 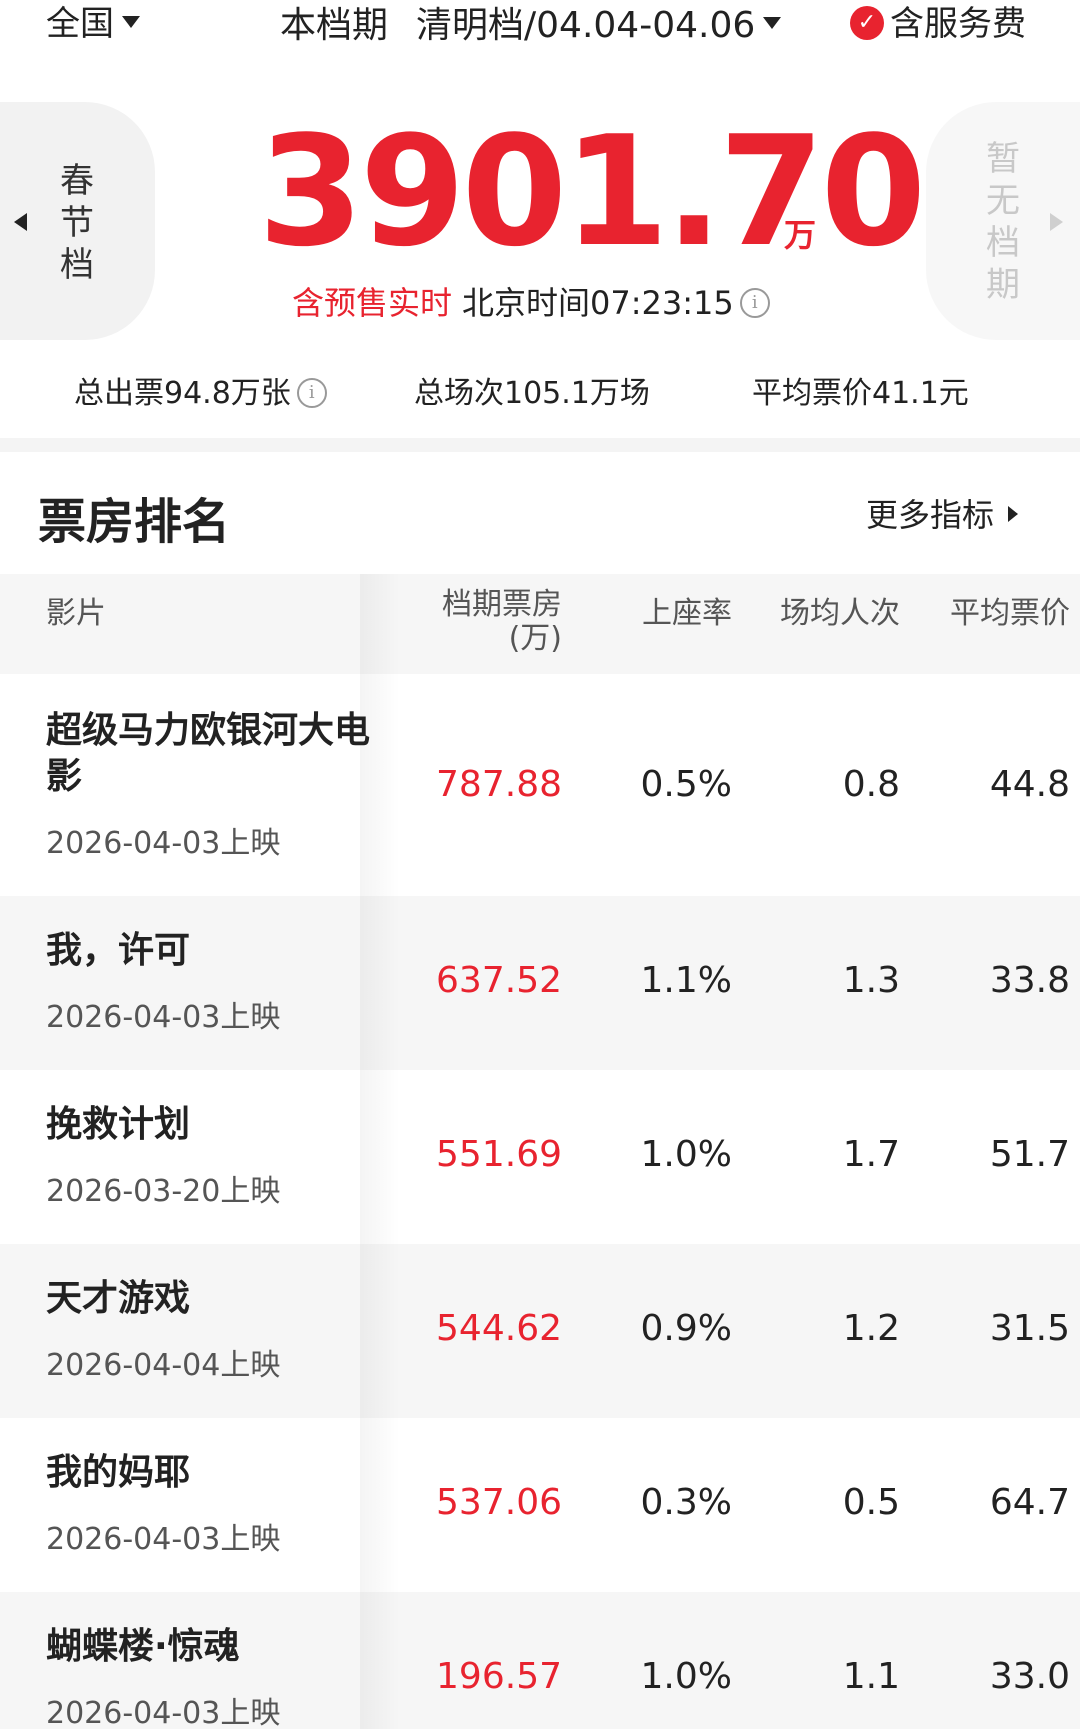 What do you see at coordinates (163, 1191) in the screenshot?
I see `release-date: 2026-03-20上映` at bounding box center [163, 1191].